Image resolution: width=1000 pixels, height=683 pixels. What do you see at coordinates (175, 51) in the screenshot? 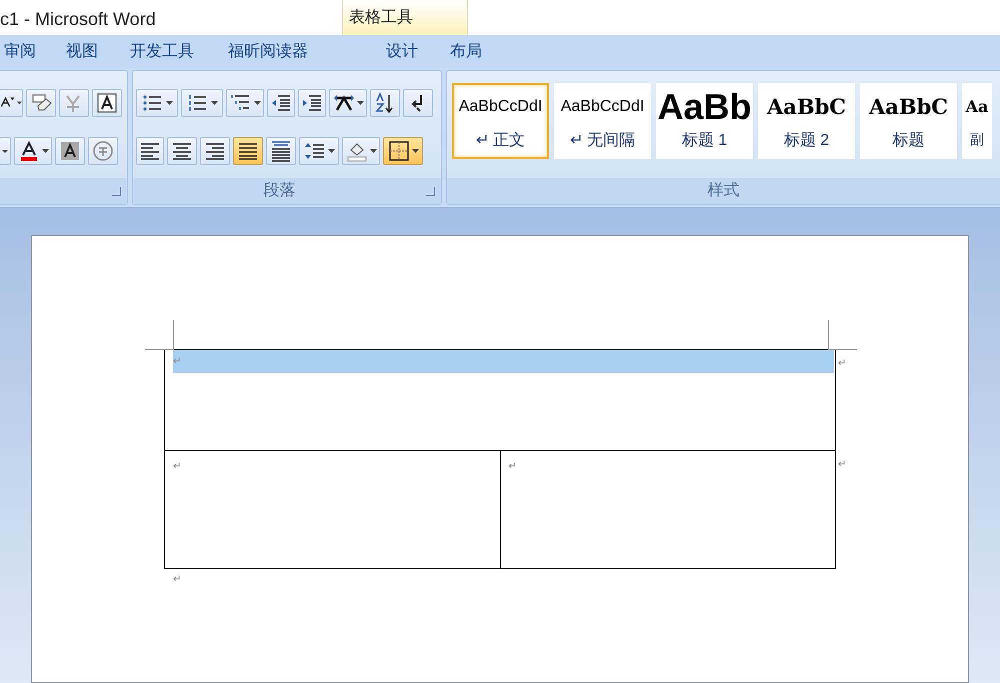
I see `ribbon-tab: 开发工具` at bounding box center [175, 51].